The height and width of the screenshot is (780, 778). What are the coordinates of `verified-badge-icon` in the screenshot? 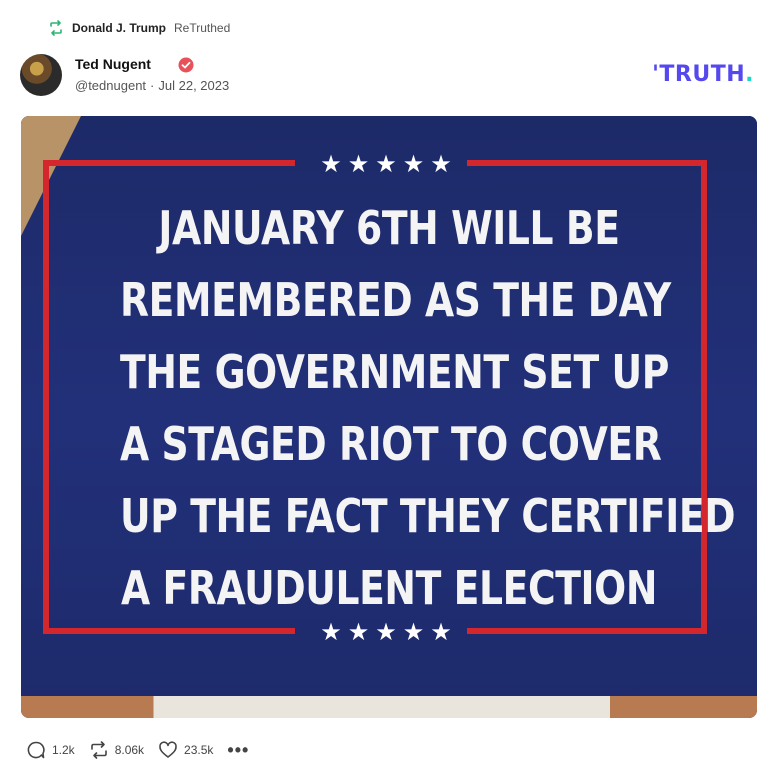 It's located at (186, 65).